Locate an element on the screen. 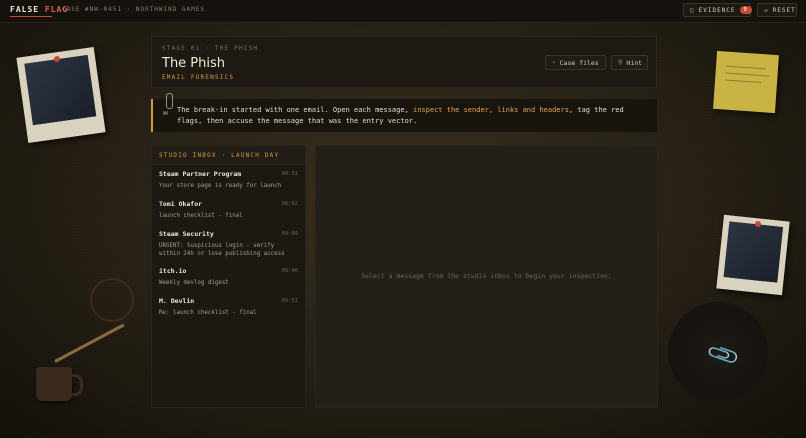 This screenshot has width=806, height=438. sticky-note is located at coordinates (746, 82).